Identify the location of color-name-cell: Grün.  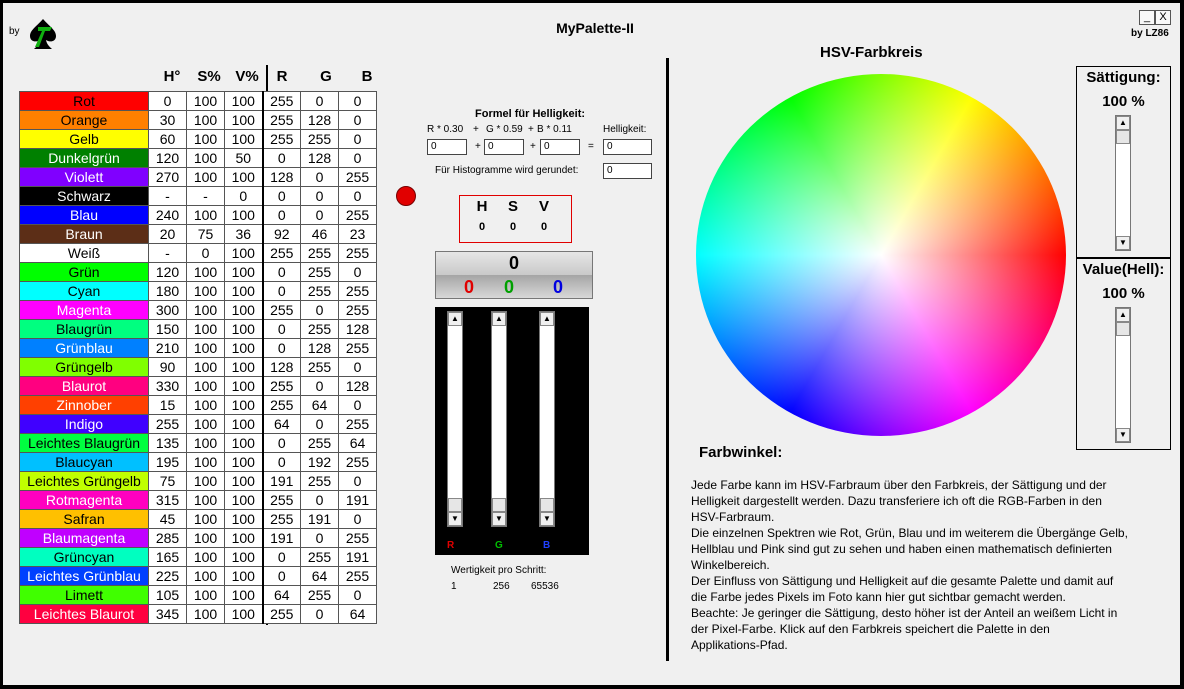
(84, 272).